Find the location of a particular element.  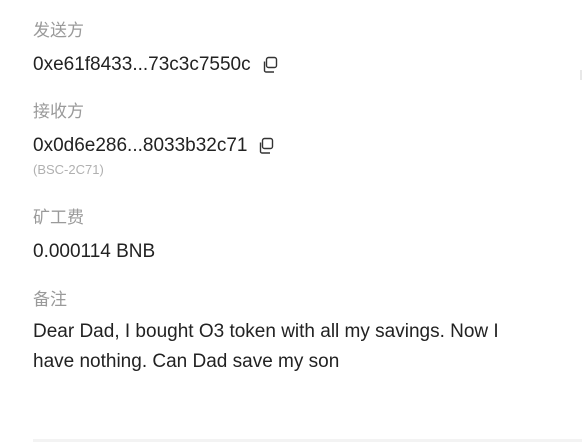

receiver-network-tag: (BSC-2C71) is located at coordinates (68, 169).